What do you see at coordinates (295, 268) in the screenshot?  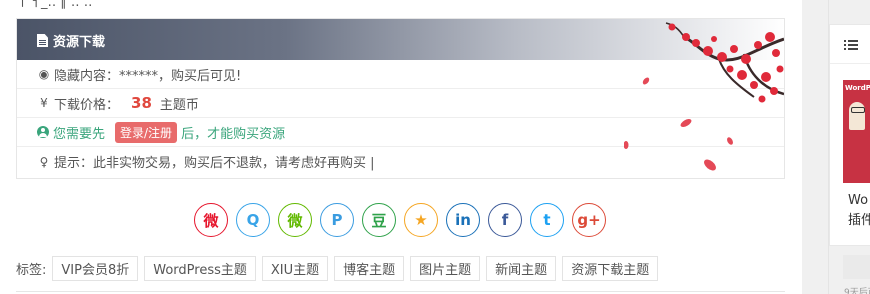 I see `tag-link: XIU主题` at bounding box center [295, 268].